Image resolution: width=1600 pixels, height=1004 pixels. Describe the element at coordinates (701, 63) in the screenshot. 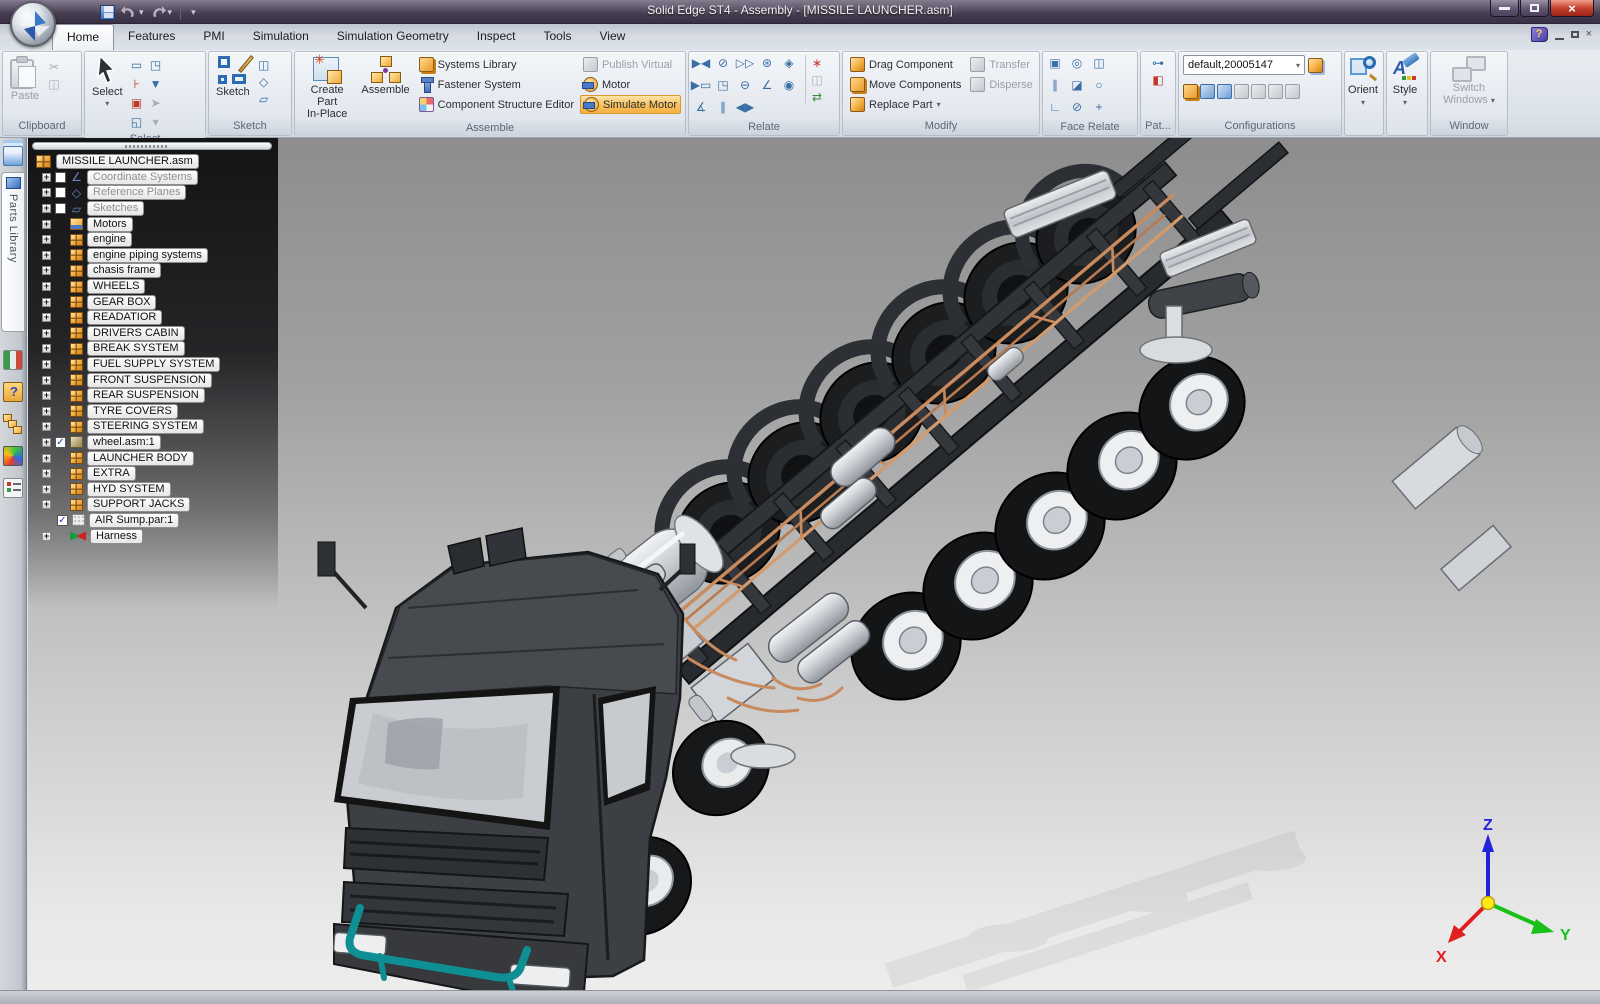

I see `mate-icon: ▶◀` at that location.